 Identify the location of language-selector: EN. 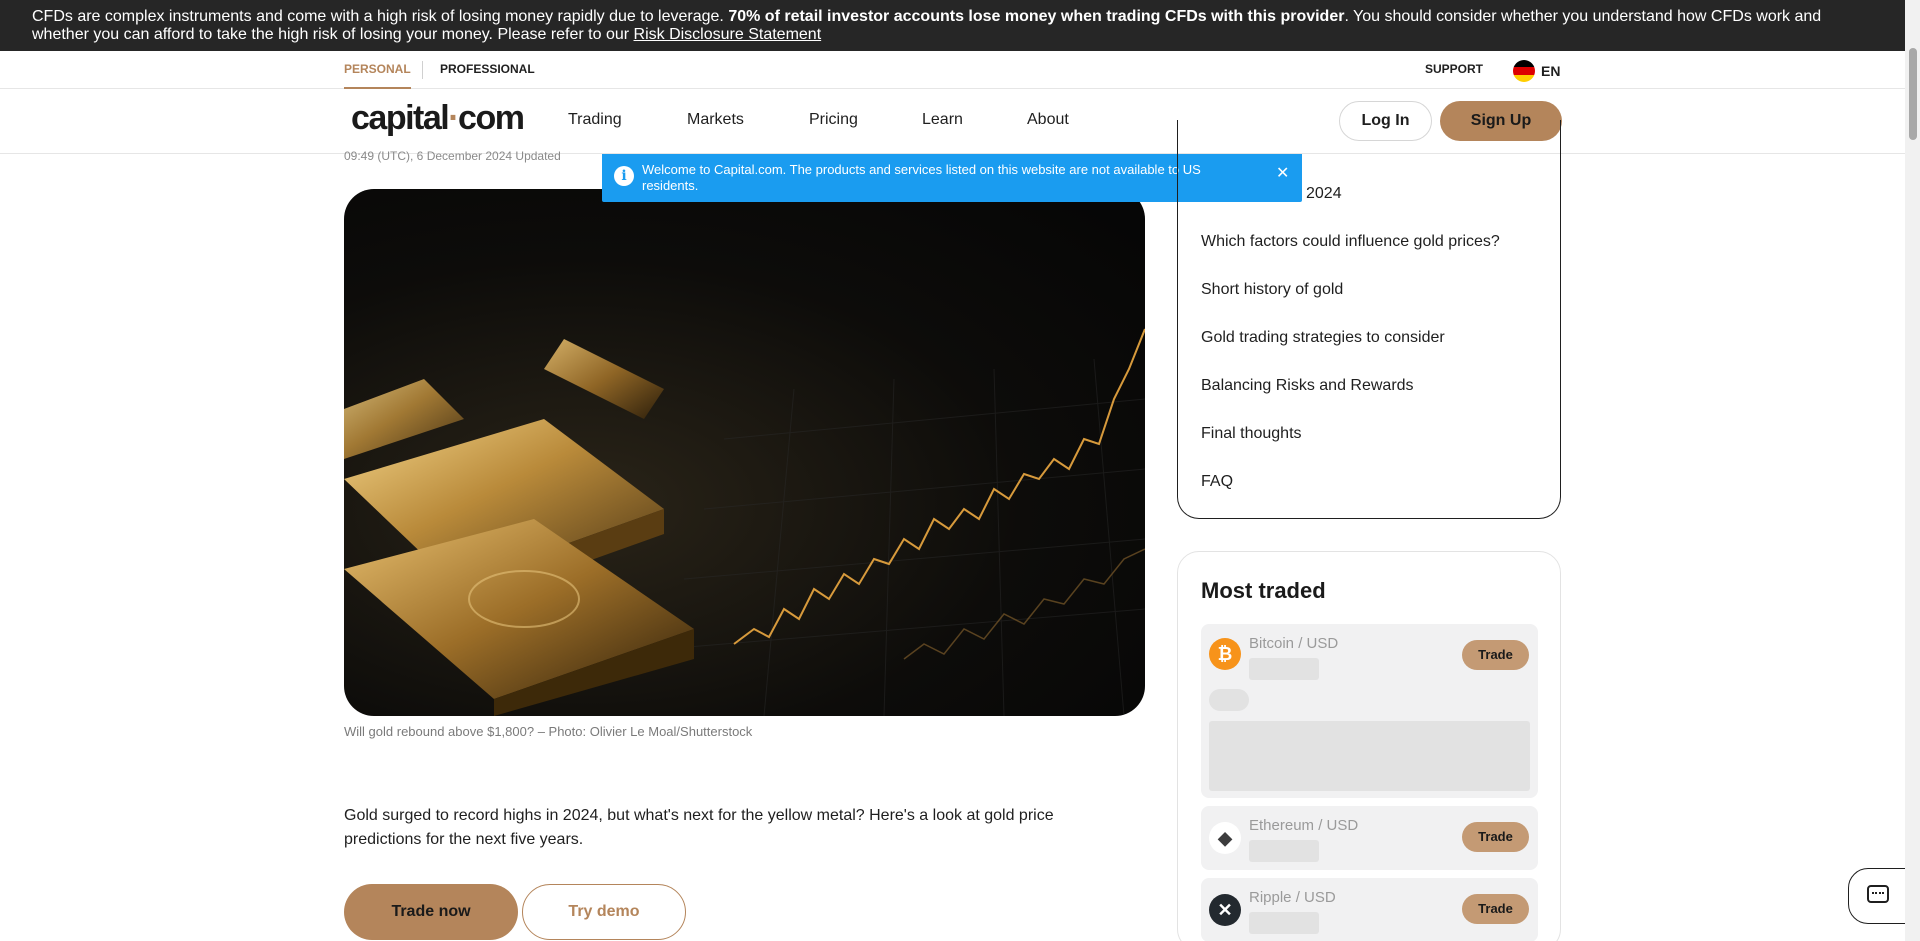
(1550, 71).